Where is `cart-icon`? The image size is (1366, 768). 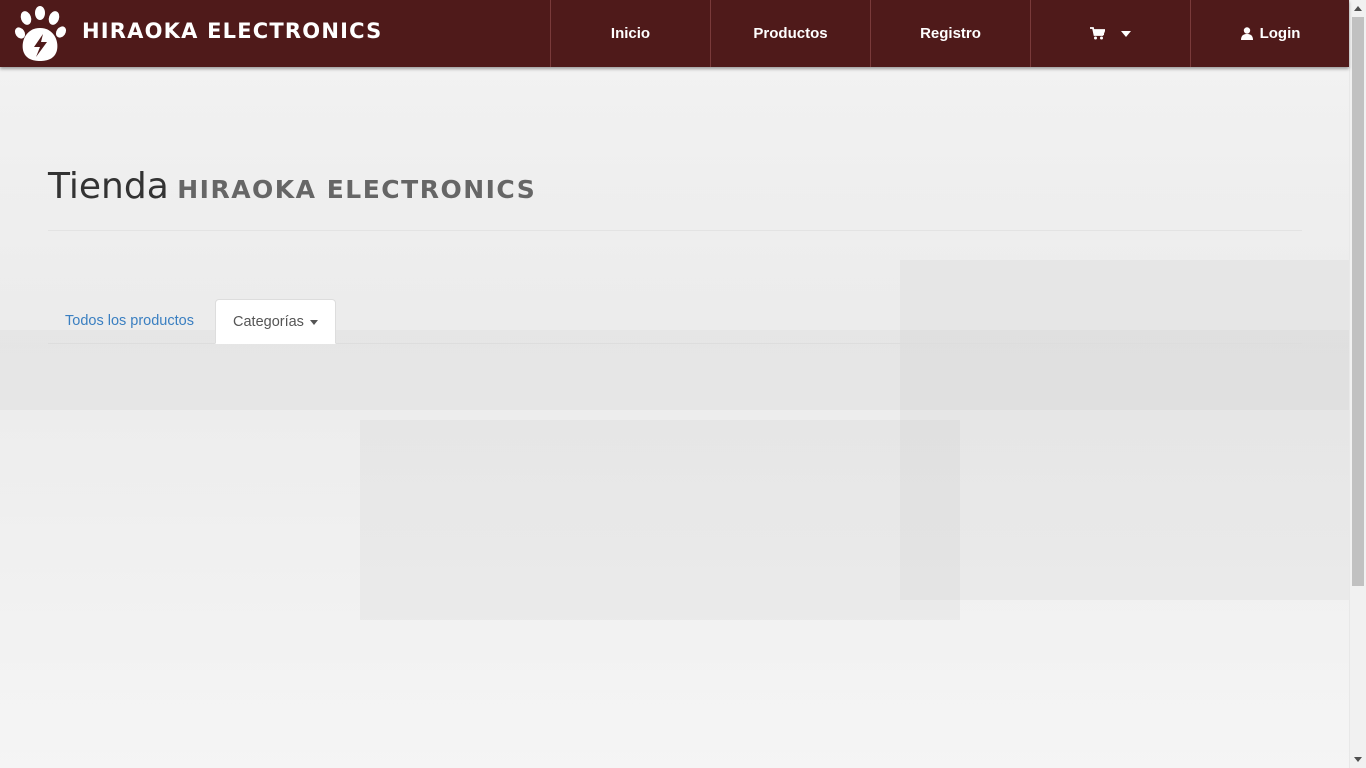
cart-icon is located at coordinates (1097, 33).